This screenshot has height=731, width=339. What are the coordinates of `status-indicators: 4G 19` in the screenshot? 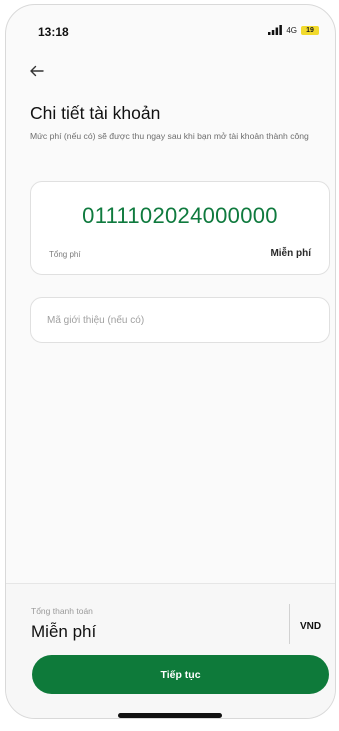 It's located at (293, 30).